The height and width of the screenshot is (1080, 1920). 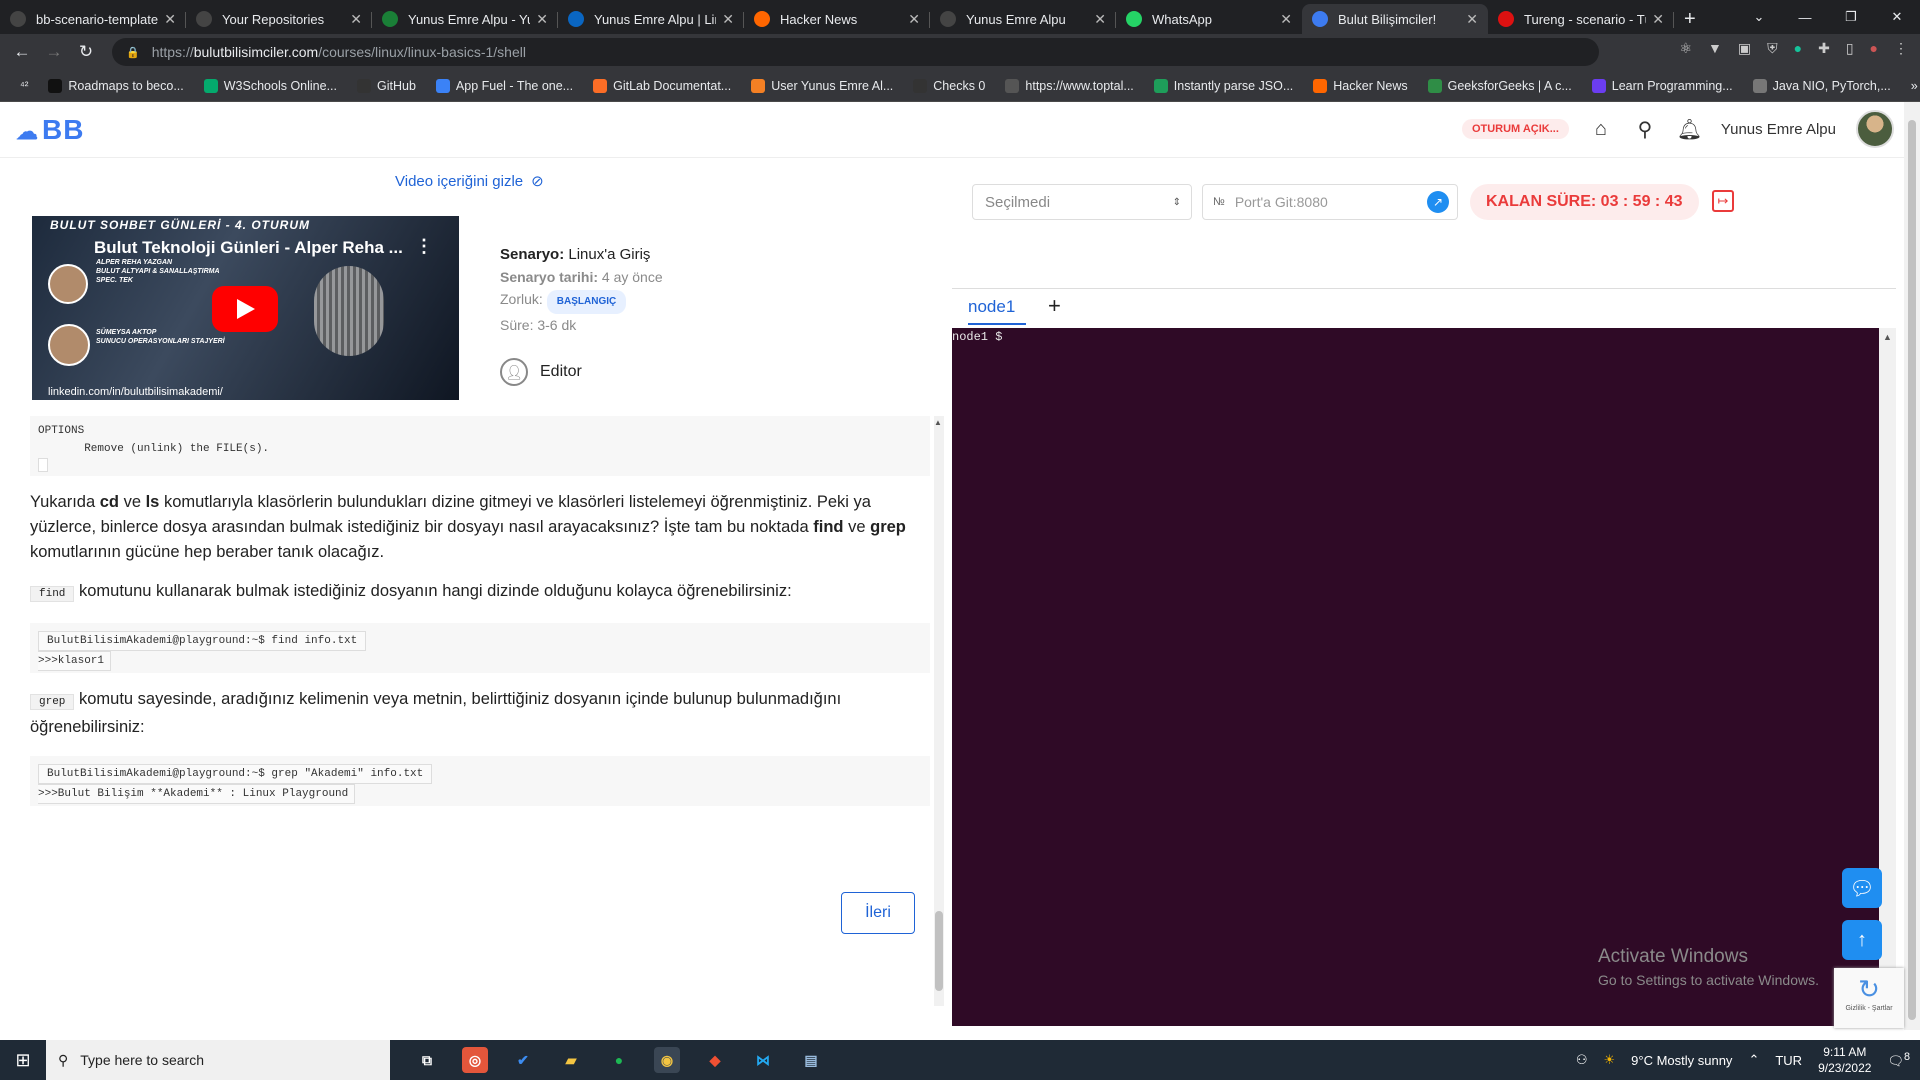 I want to click on browser-tab: Yunus Emre Alpu ✕, so click(x=1023, y=19).